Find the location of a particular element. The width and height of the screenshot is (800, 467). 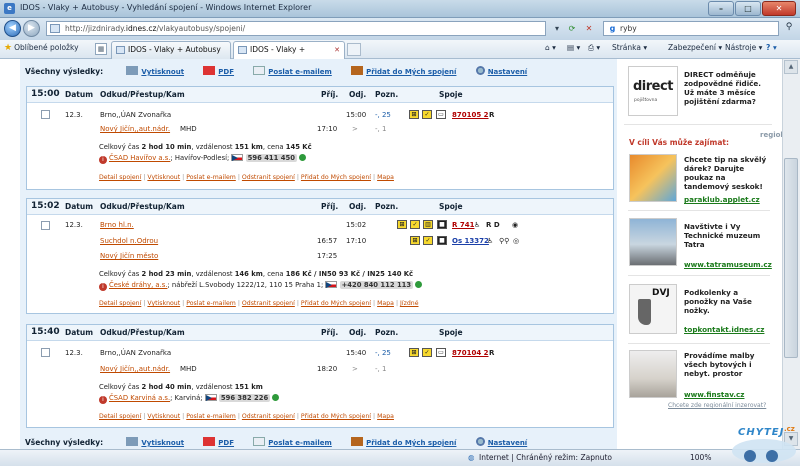

ad-link: topkontakt.idnes.cz is located at coordinates (724, 329).